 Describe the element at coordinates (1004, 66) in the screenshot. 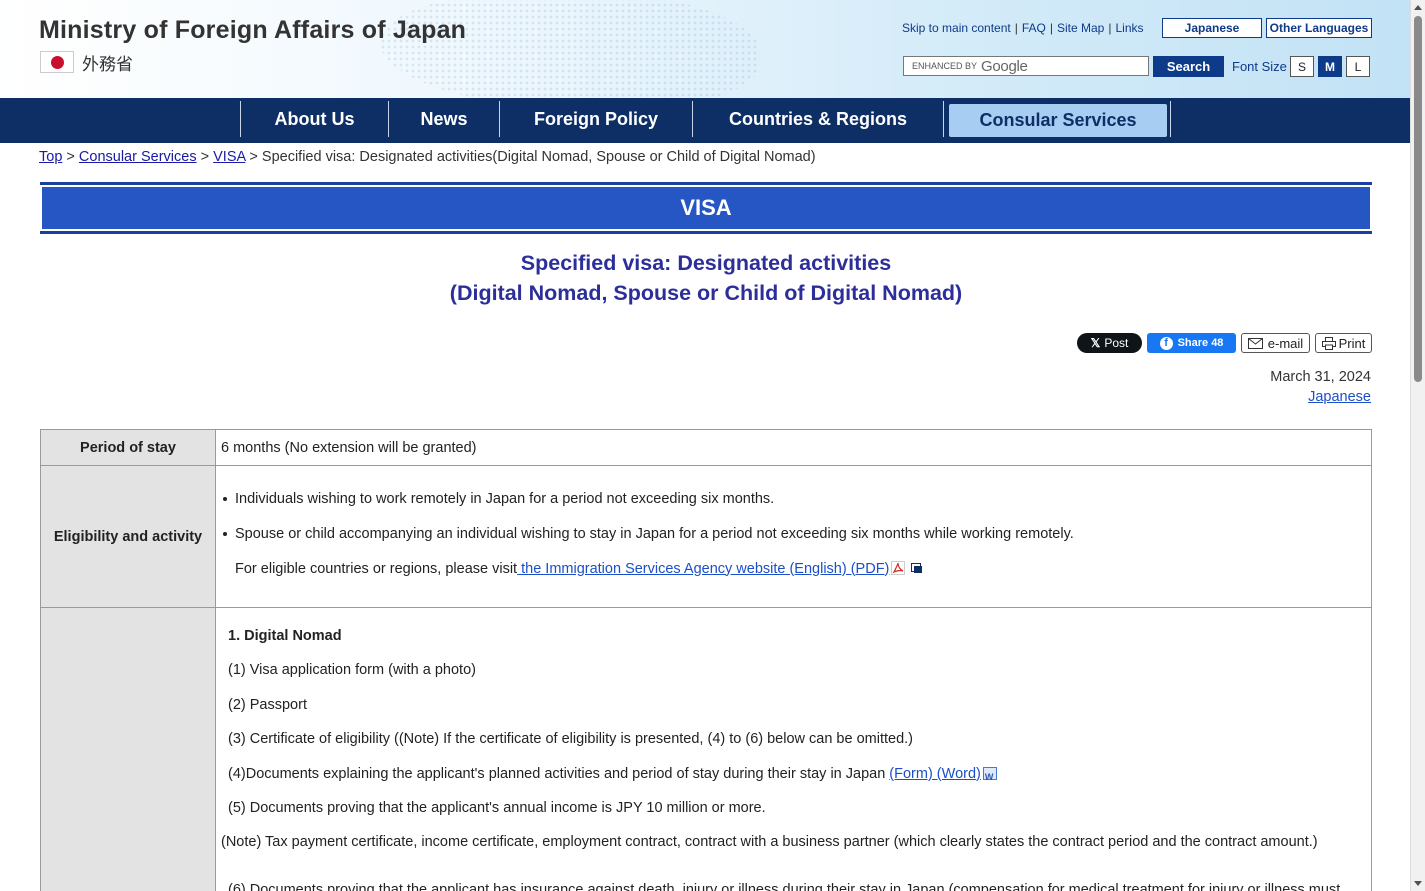

I see `google-logo: Google` at that location.